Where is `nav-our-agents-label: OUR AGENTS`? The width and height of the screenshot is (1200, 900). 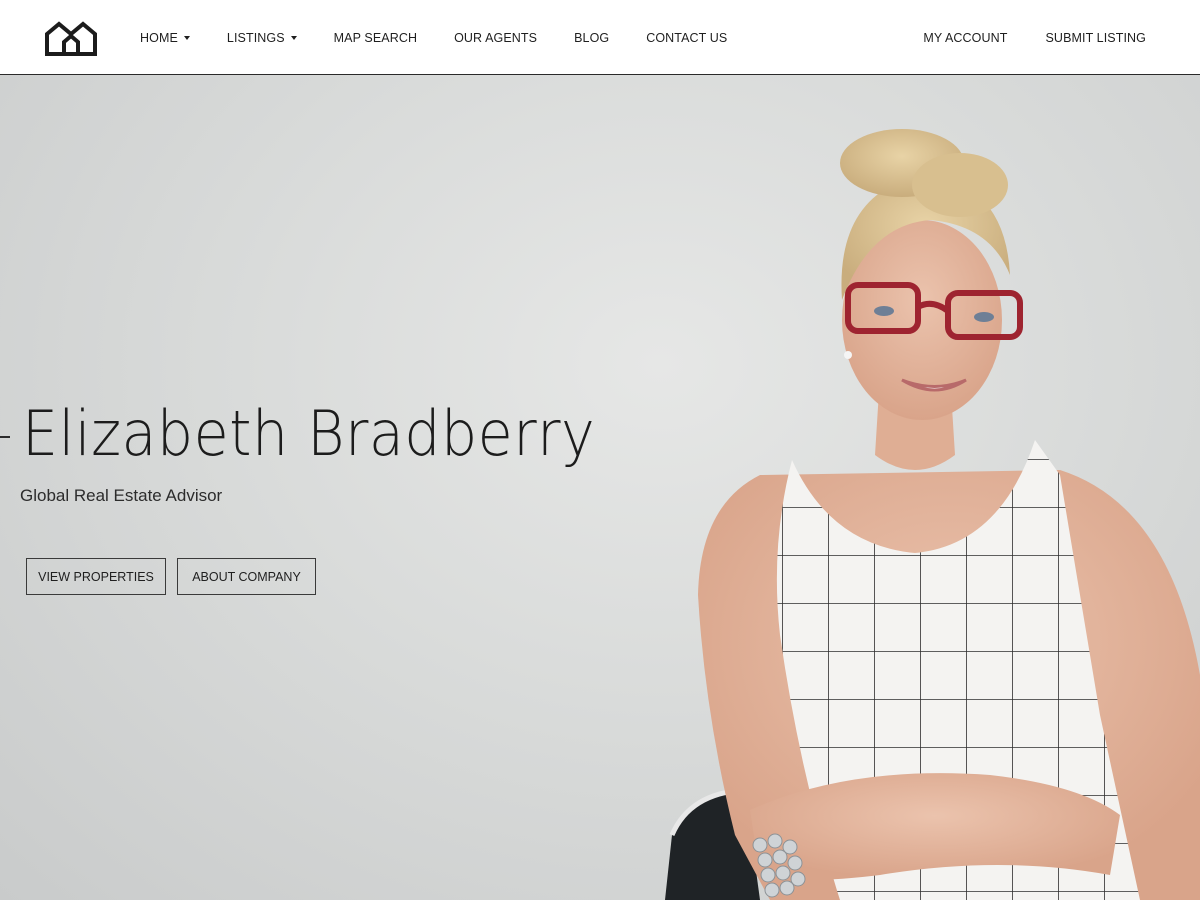 nav-our-agents-label: OUR AGENTS is located at coordinates (496, 37).